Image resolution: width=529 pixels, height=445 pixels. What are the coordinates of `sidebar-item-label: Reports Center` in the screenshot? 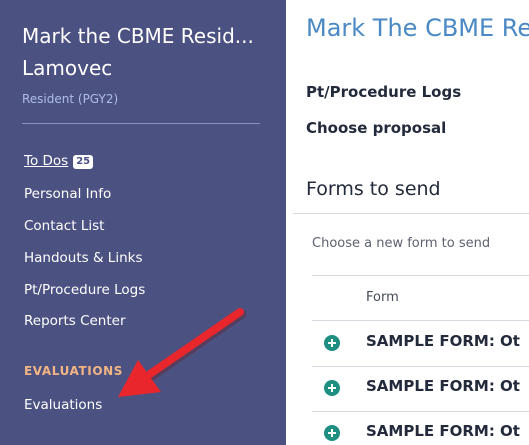 It's located at (75, 321).